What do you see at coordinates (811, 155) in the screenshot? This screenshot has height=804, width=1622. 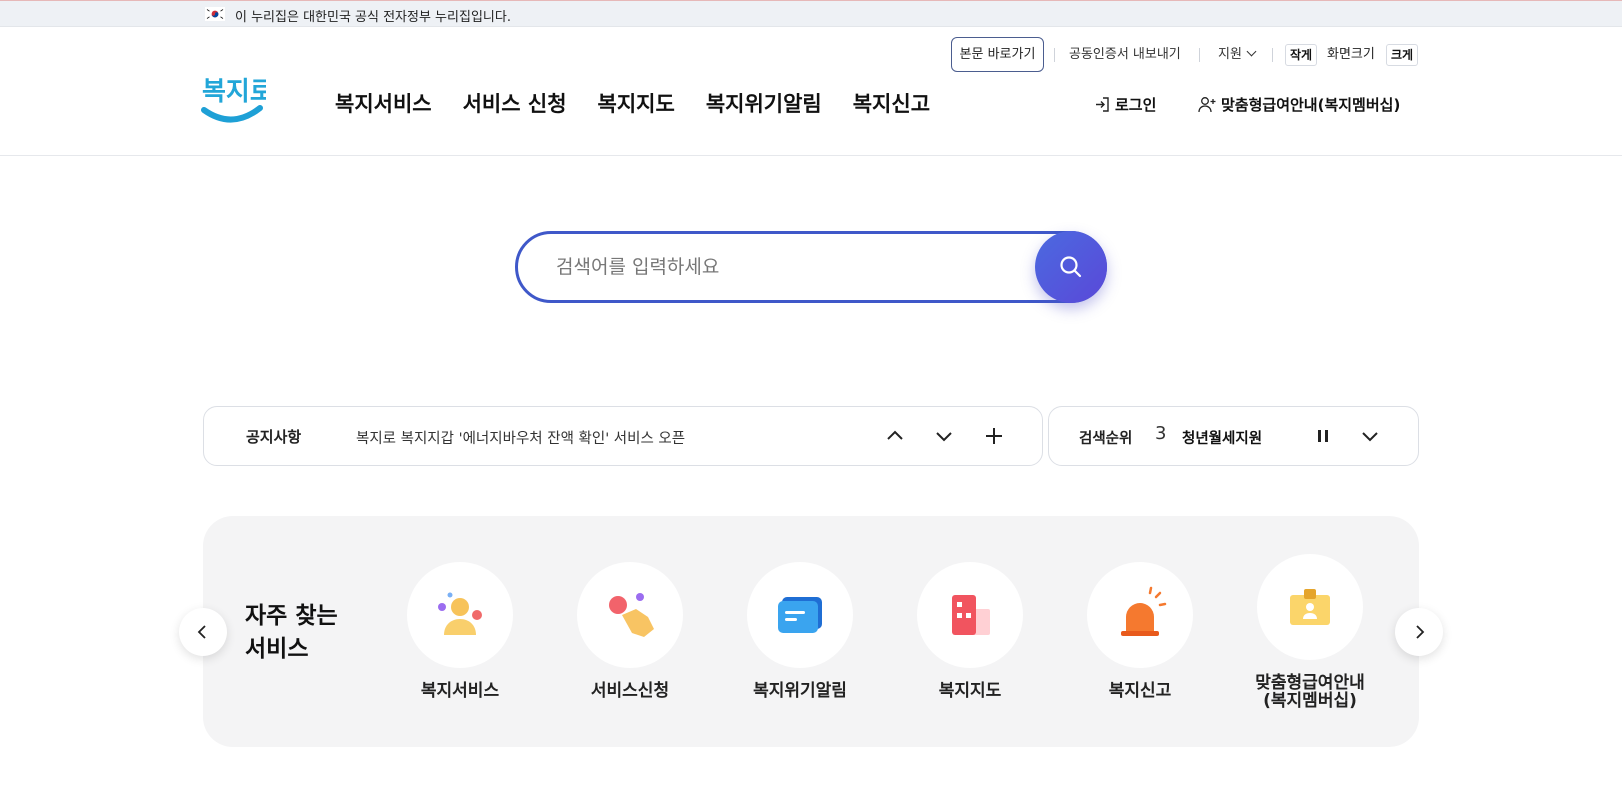 I see `header-divider` at bounding box center [811, 155].